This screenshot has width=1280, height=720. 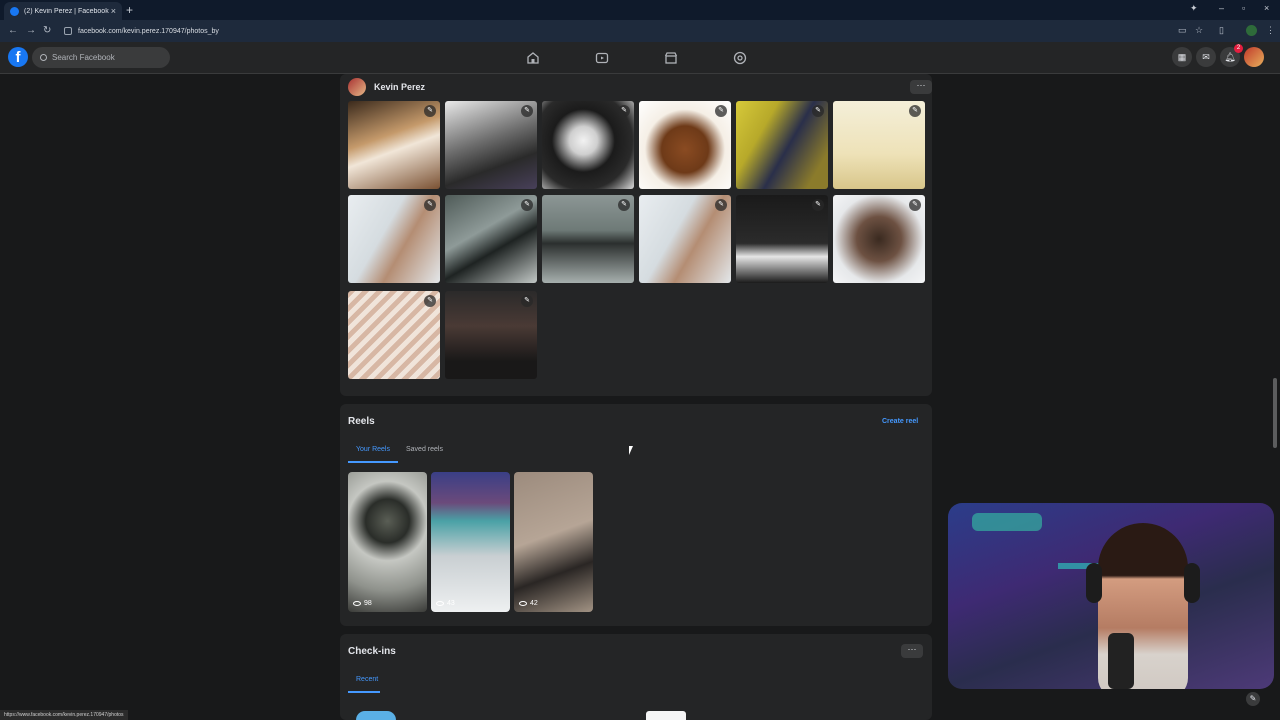 What do you see at coordinates (636, 677) in the screenshot?
I see `checkins-card` at bounding box center [636, 677].